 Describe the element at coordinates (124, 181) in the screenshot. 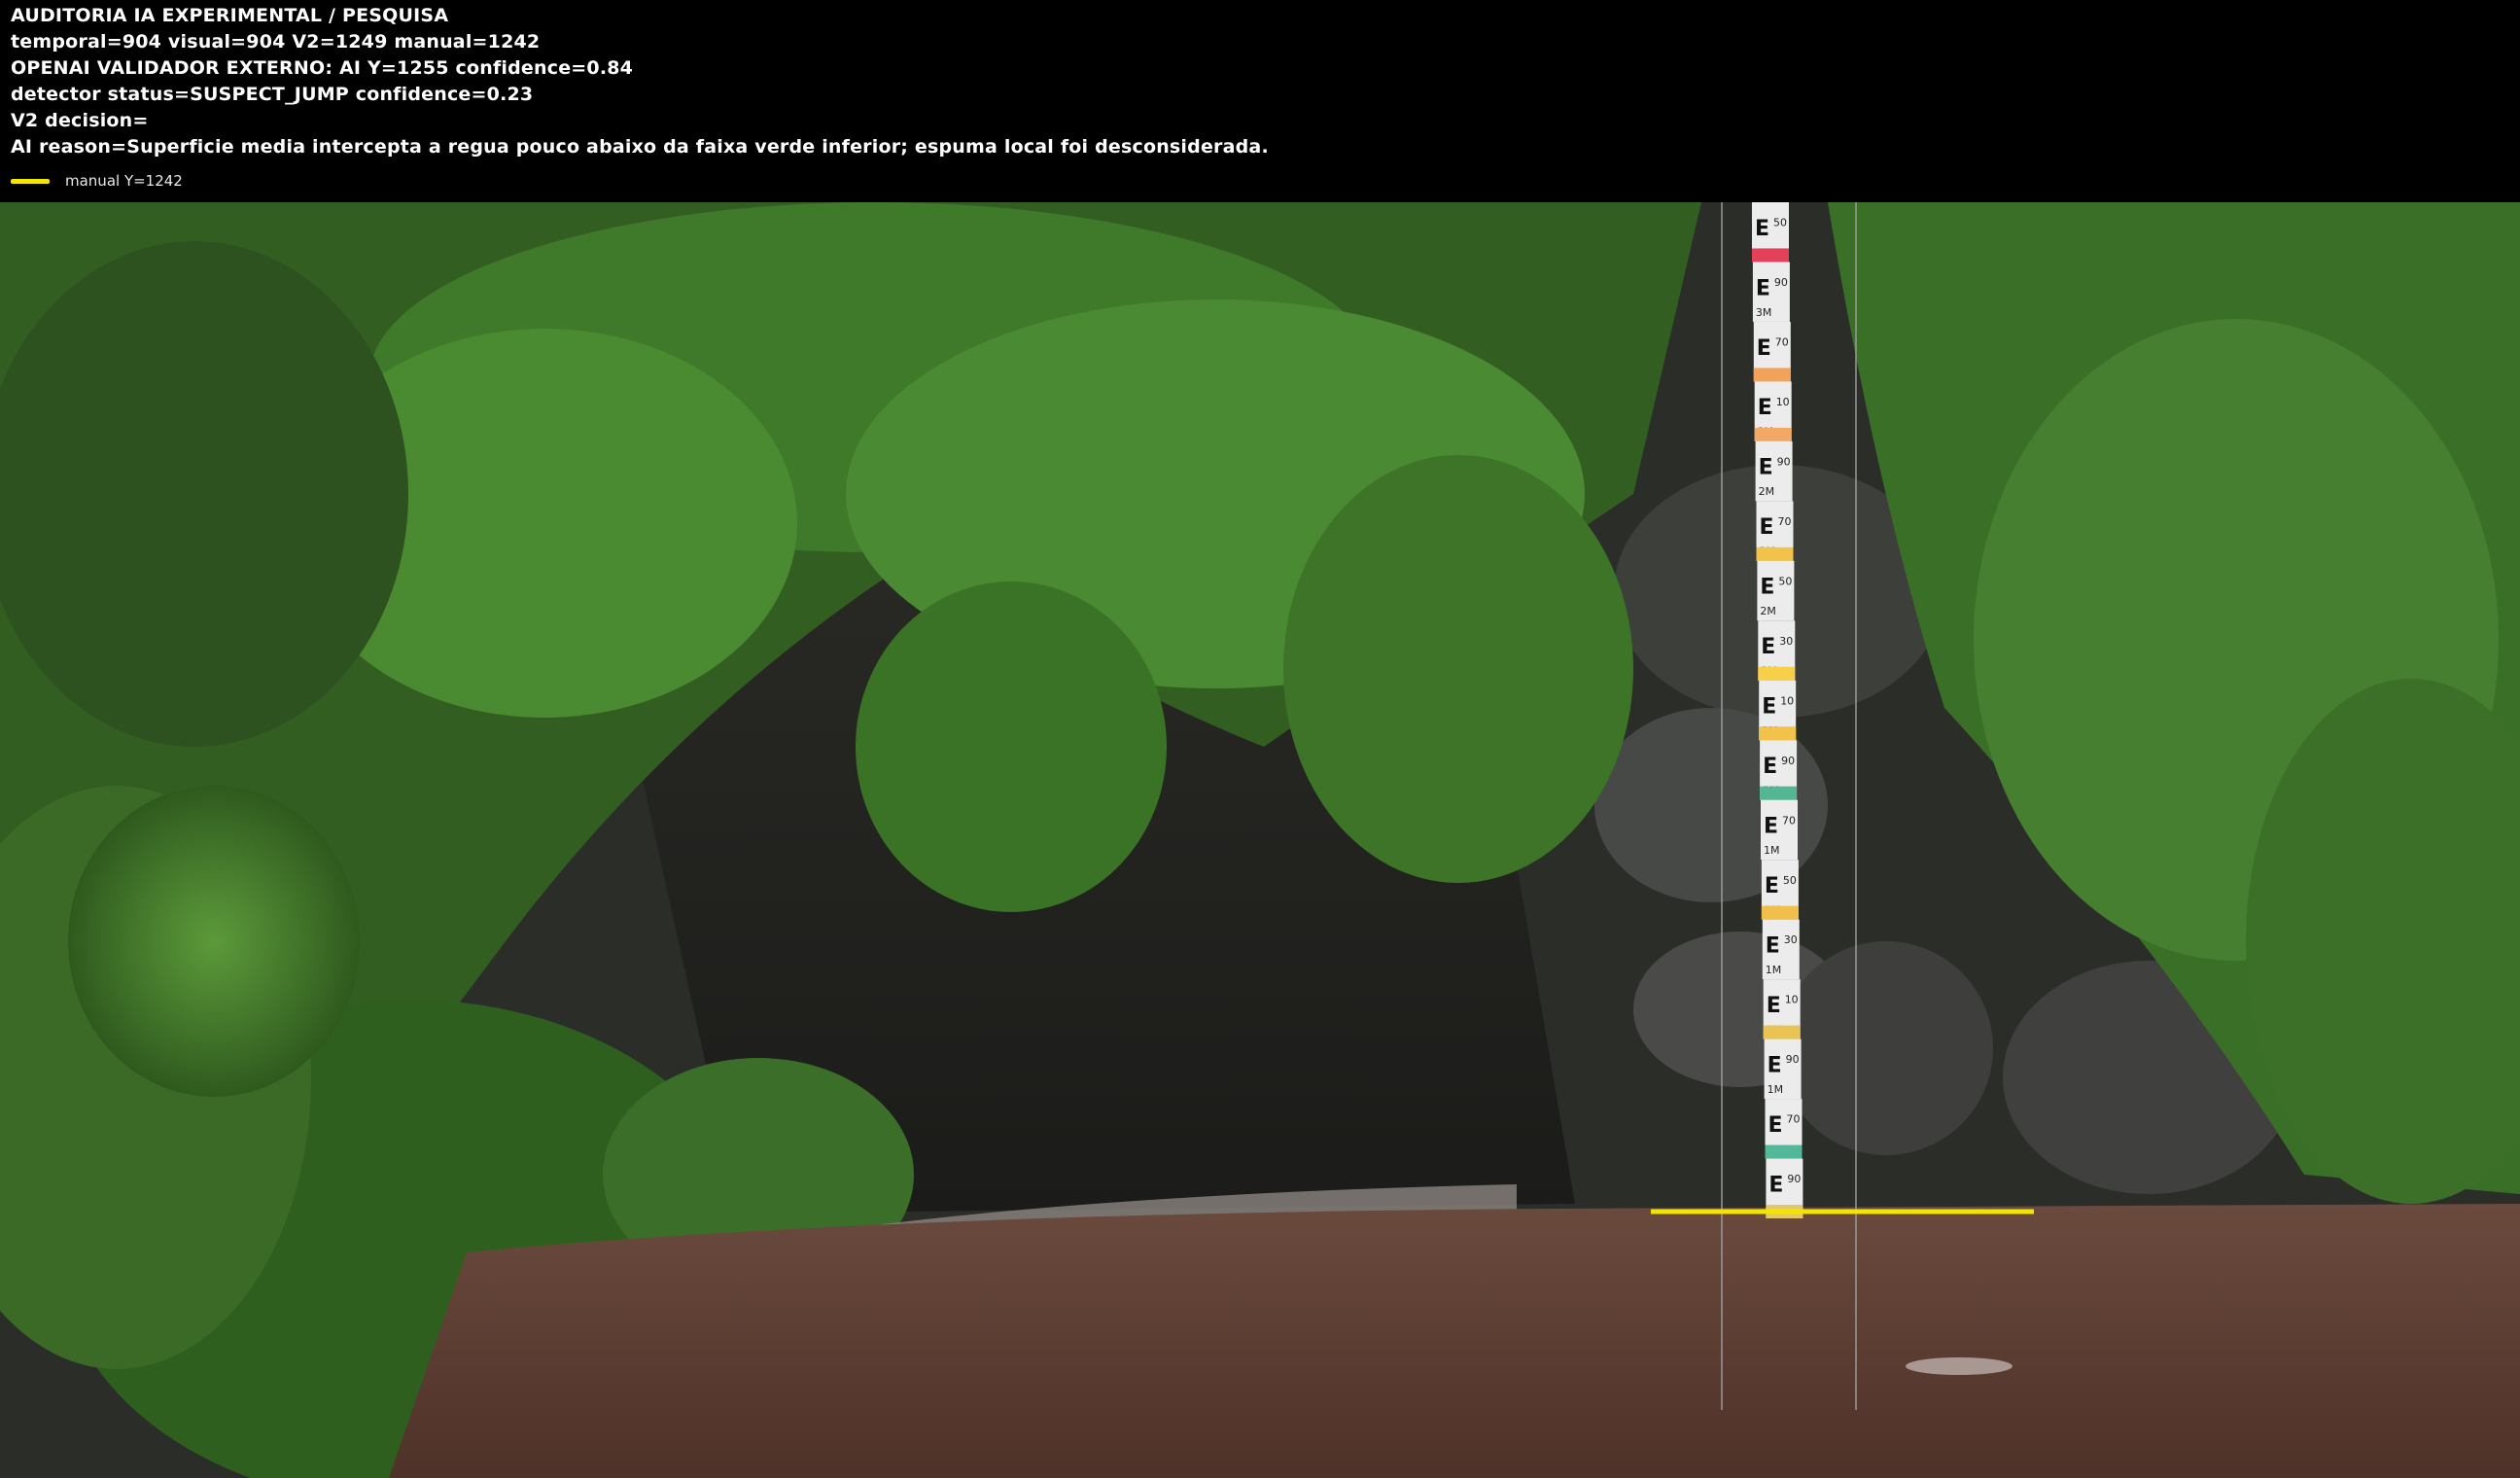

I see `legend-label: manual Y=1242` at that location.